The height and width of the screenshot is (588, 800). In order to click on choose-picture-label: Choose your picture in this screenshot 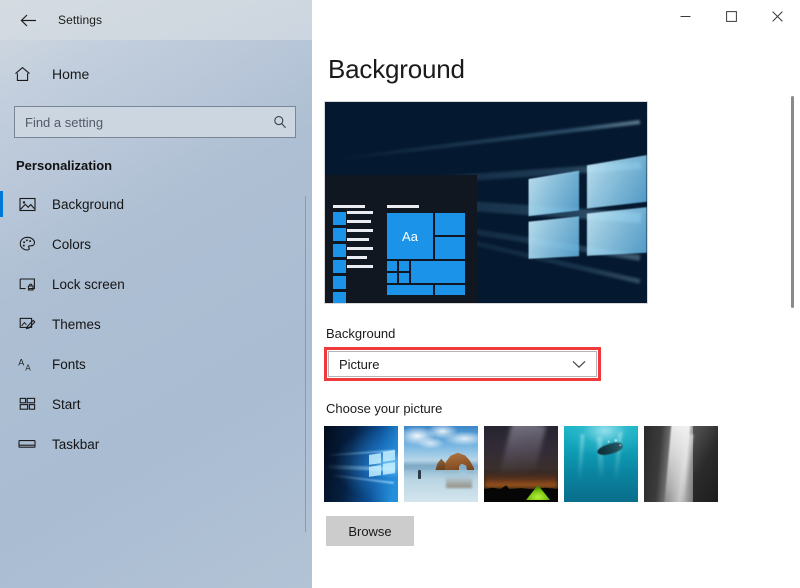, I will do `click(384, 408)`.